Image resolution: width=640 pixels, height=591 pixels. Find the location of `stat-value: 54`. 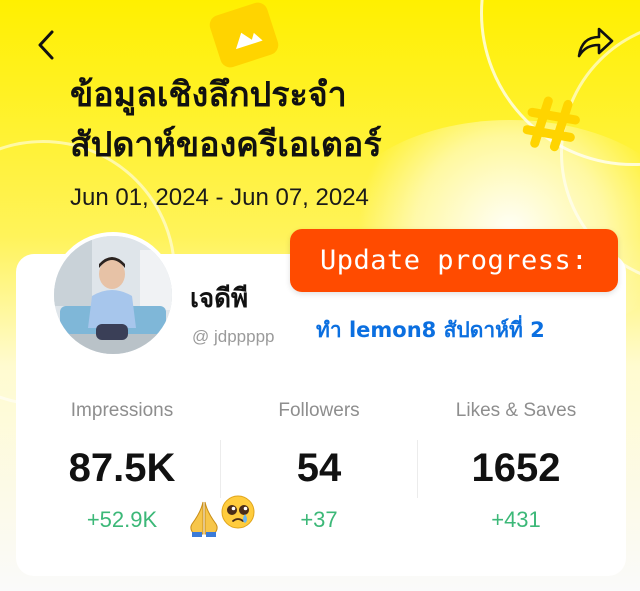

stat-value: 54 is located at coordinates (319, 468).